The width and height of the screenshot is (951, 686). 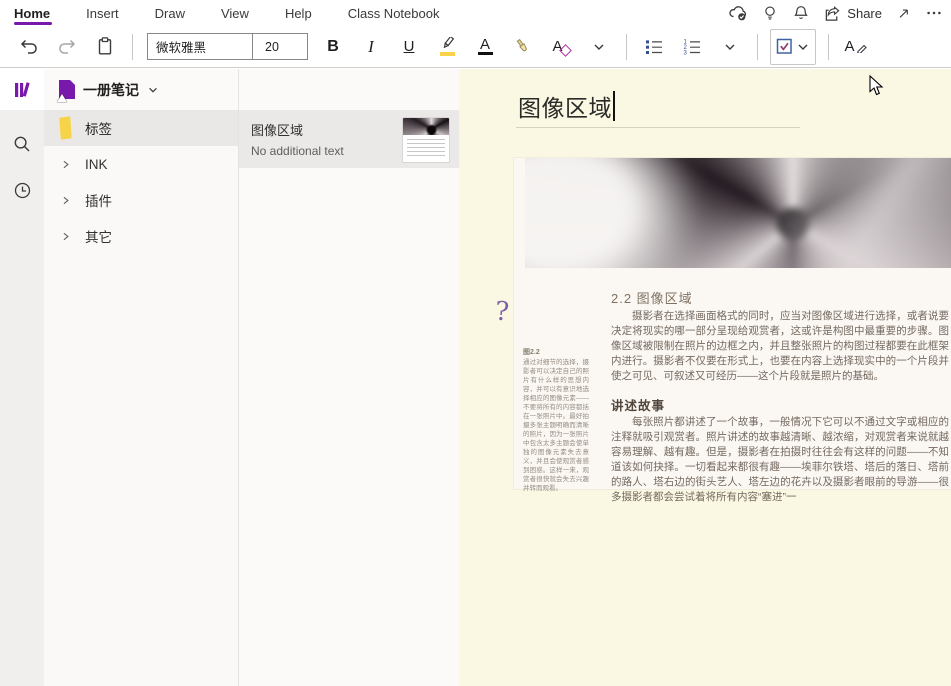 I want to click on redo-icon, so click(x=67, y=46).